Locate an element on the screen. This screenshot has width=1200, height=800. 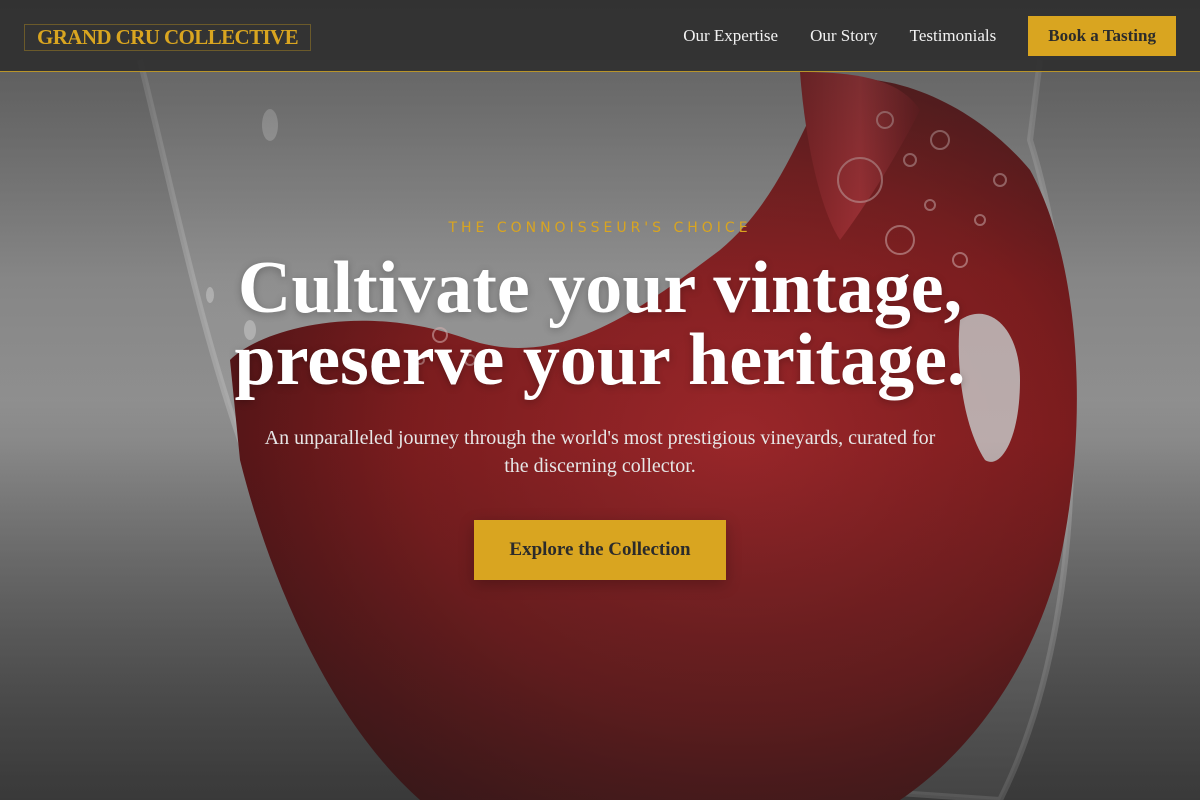
explore-collection-button: Explore the Collection is located at coordinates (600, 550).